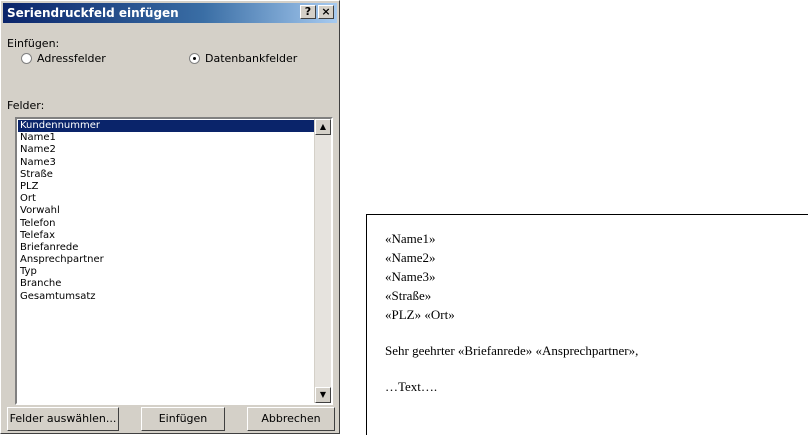 The width and height of the screenshot is (808, 435). Describe the element at coordinates (166, 175) in the screenshot. I see `field-list-item: Straße` at that location.